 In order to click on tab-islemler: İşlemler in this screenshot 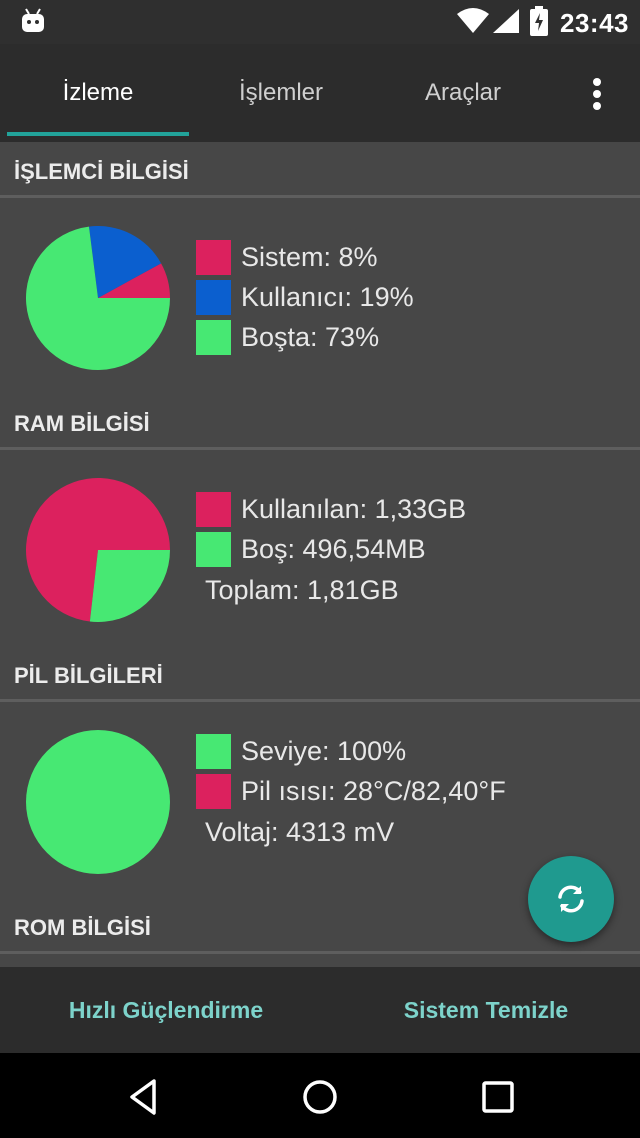, I will do `click(281, 93)`.